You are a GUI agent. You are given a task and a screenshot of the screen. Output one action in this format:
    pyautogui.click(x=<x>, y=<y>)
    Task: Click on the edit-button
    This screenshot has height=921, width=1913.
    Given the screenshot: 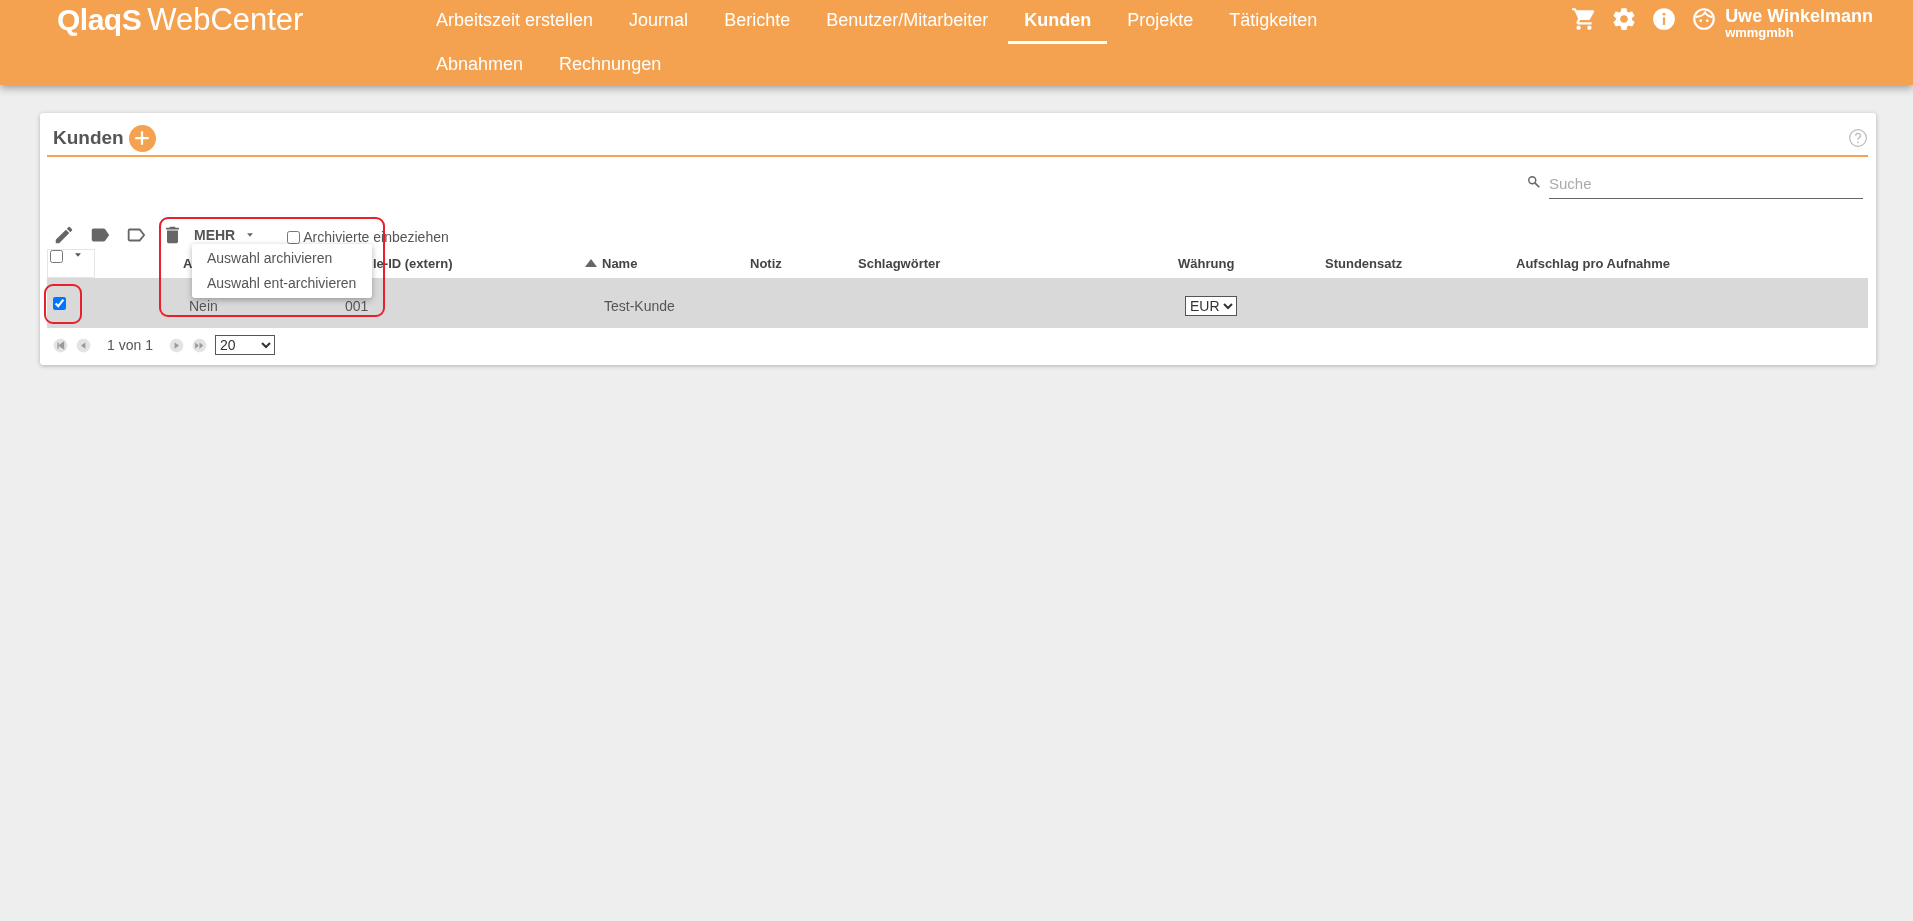 What is the action you would take?
    pyautogui.click(x=64, y=235)
    